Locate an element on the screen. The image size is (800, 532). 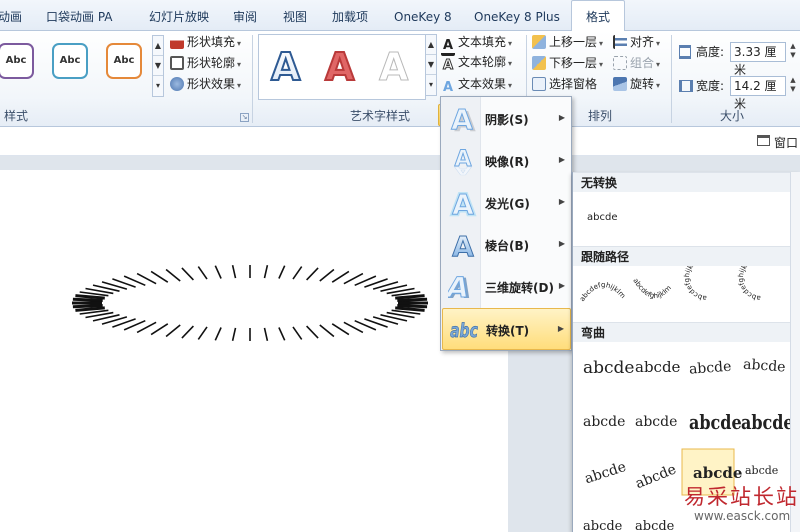
text-outline-icon: A is located at coordinates (448, 65).